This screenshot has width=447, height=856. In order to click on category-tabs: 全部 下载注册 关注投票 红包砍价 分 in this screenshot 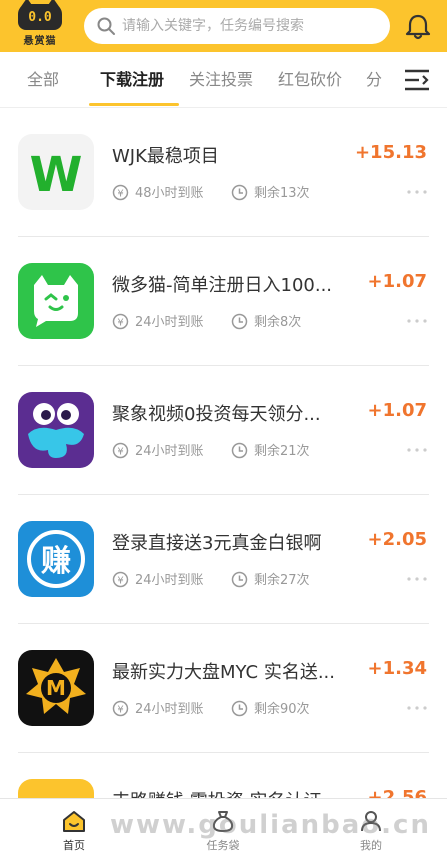, I will do `click(223, 80)`.